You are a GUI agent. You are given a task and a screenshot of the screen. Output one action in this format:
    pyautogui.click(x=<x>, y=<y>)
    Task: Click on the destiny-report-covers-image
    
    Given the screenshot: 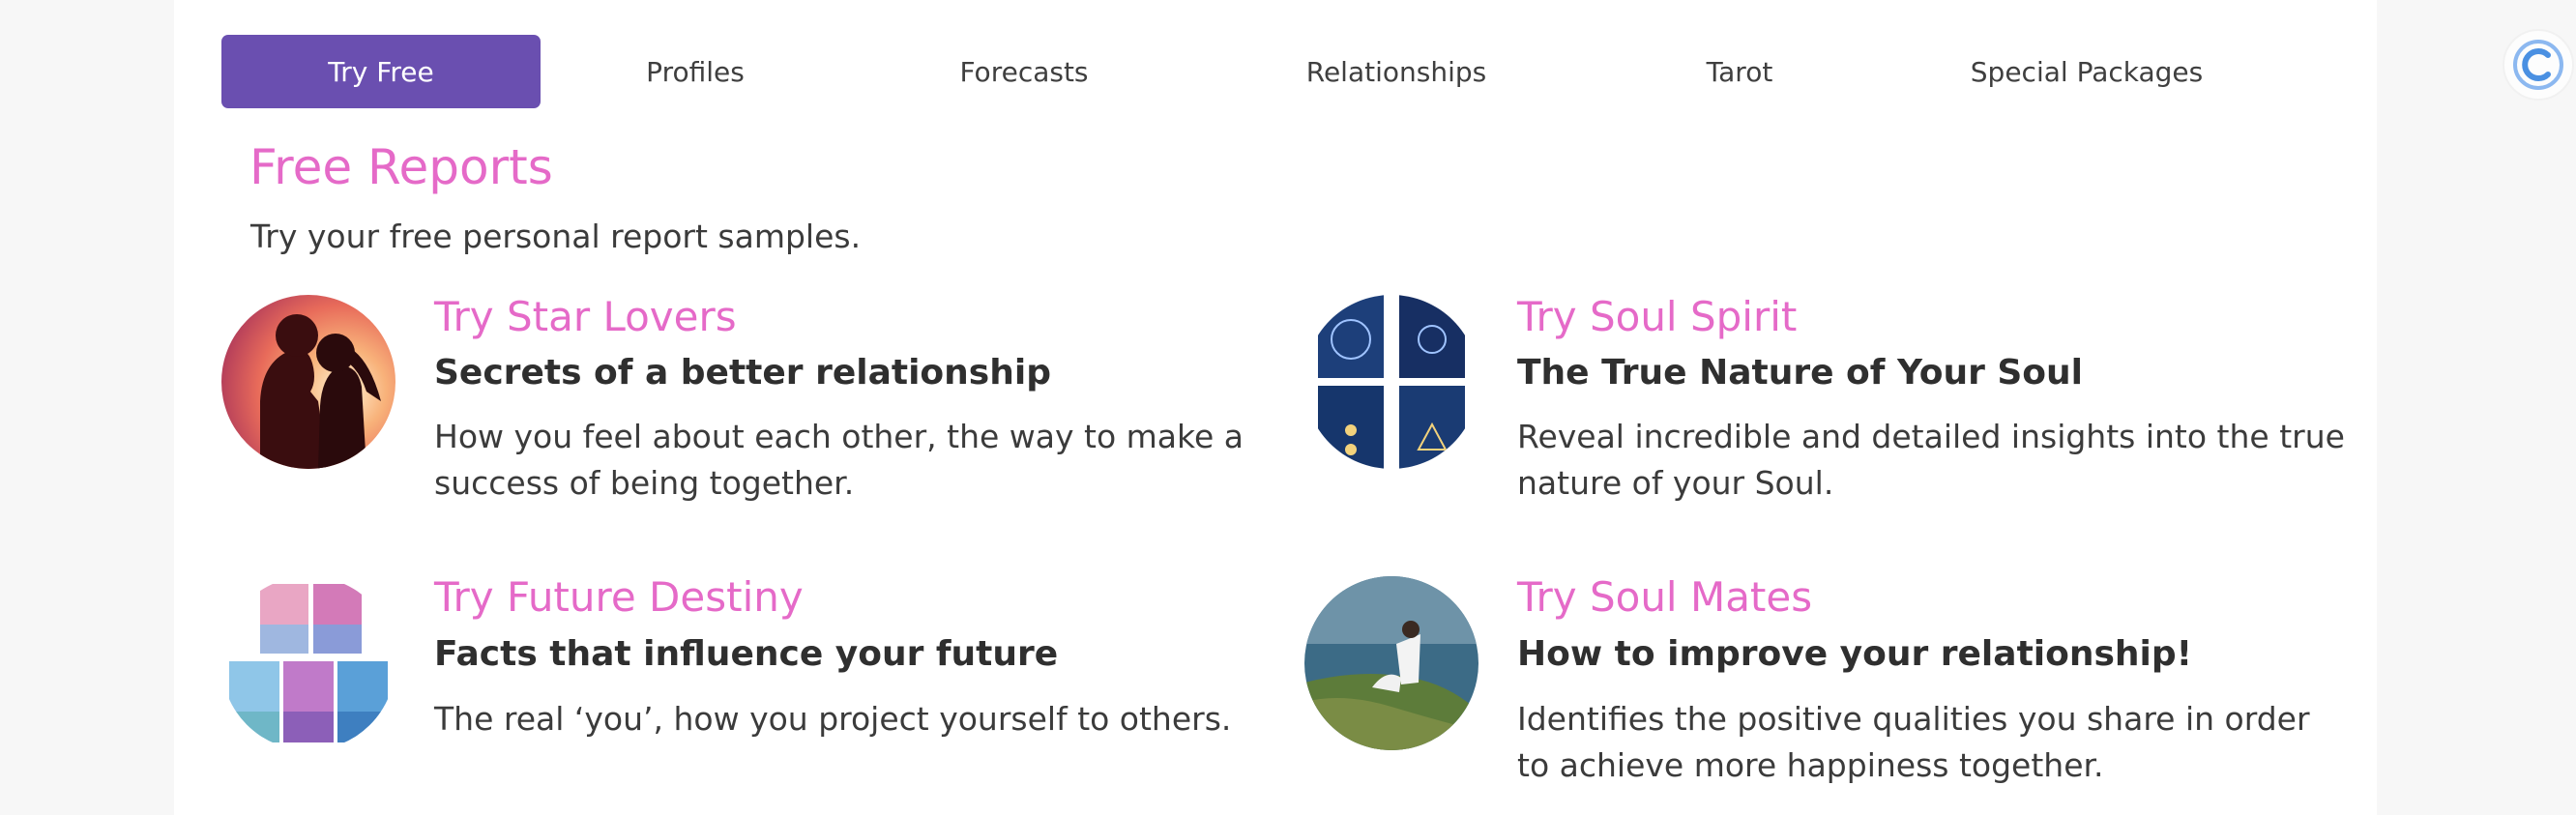 What is the action you would take?
    pyautogui.click(x=308, y=663)
    